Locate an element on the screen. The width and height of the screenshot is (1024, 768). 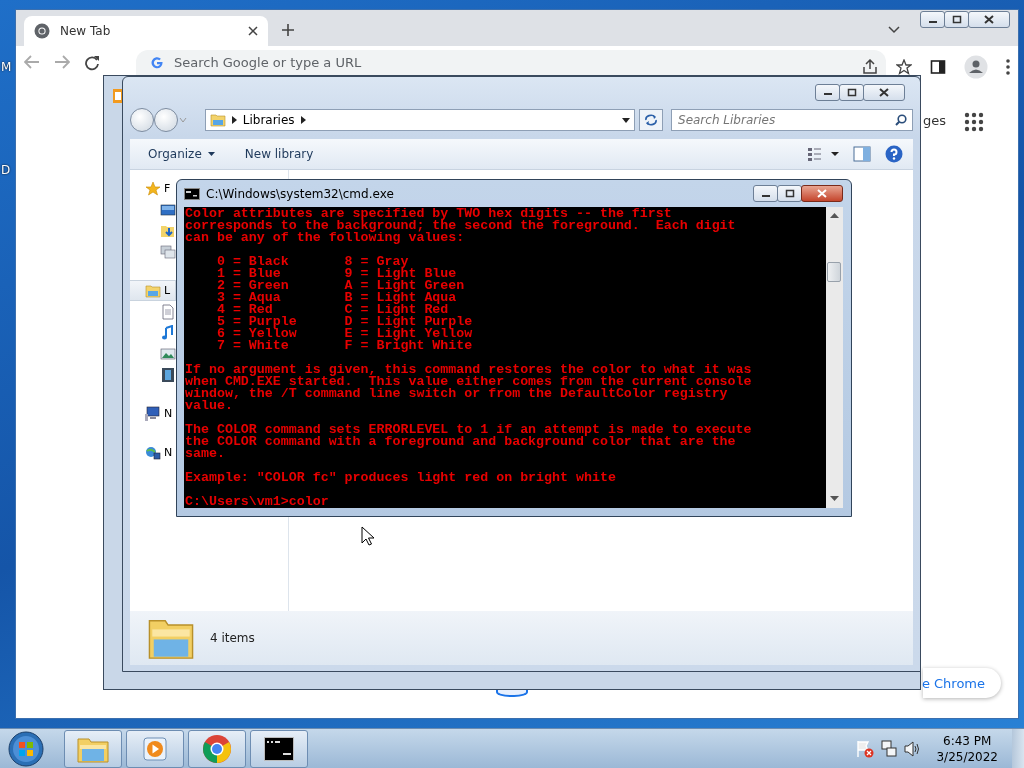
desktop-icon-label: M is located at coordinates (6, 67).